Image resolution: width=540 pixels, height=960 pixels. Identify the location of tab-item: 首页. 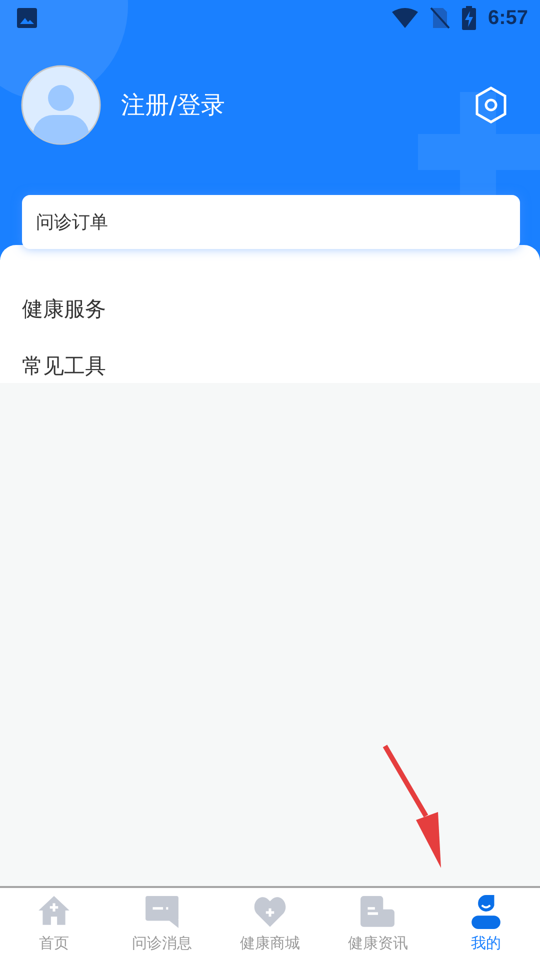
(54, 924).